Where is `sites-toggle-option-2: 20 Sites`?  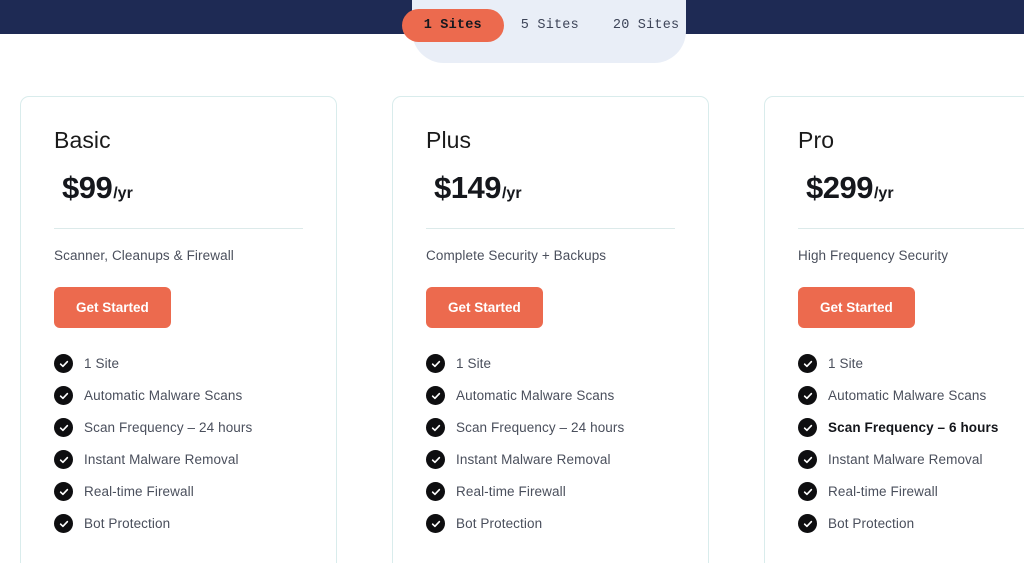
sites-toggle-option-2: 20 Sites is located at coordinates (646, 25).